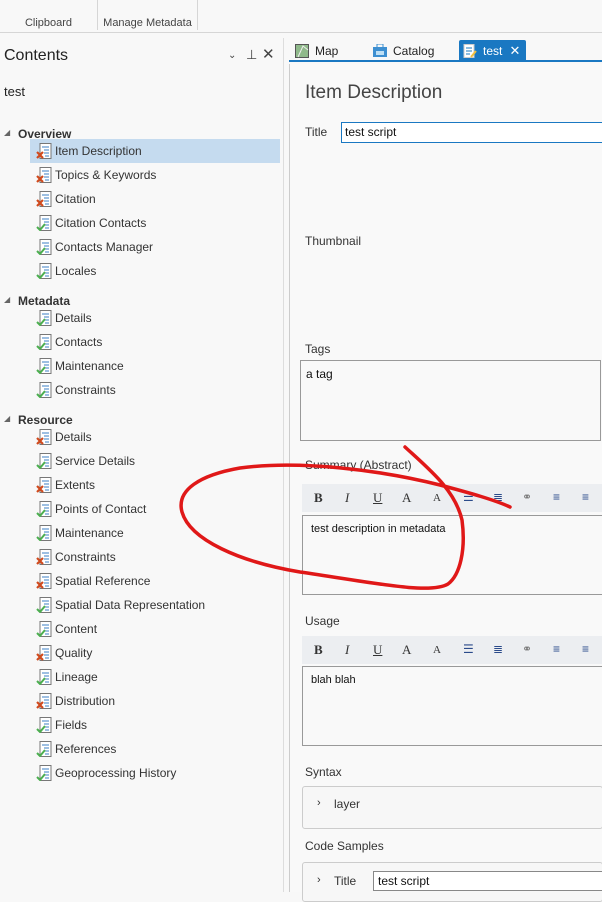  What do you see at coordinates (314, 51) in the screenshot?
I see `tab-map: Map` at bounding box center [314, 51].